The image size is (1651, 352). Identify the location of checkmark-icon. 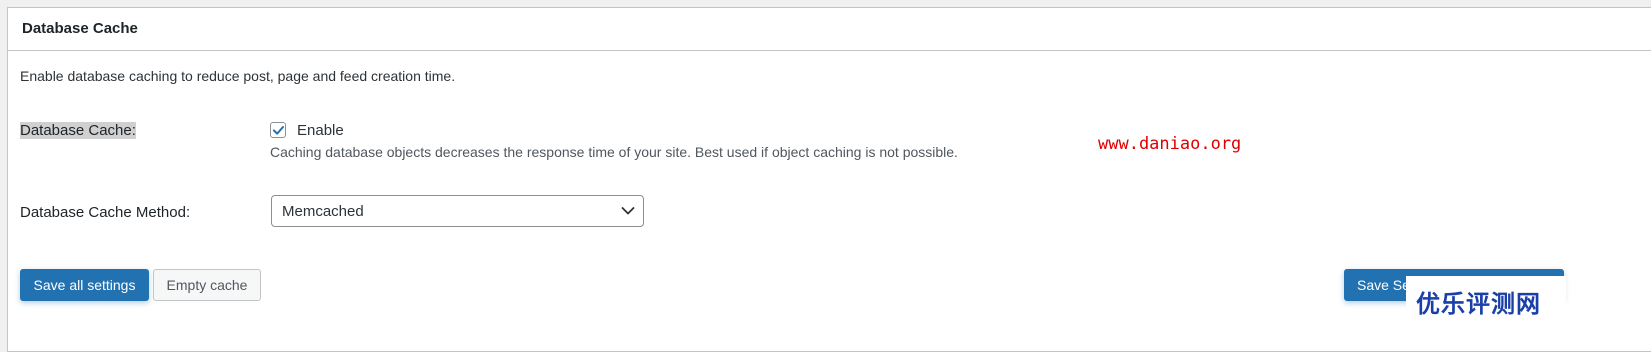
(278, 130).